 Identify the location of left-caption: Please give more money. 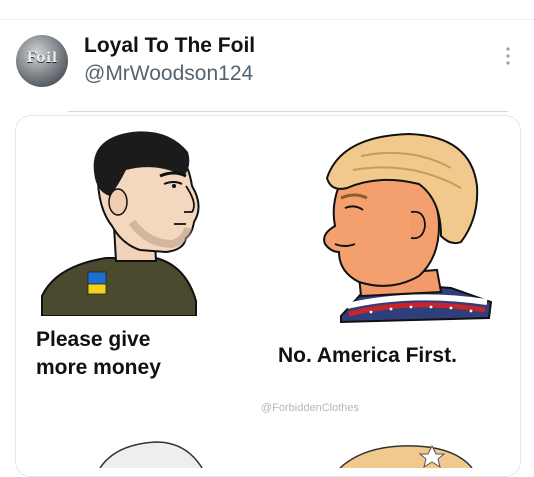
(98, 353).